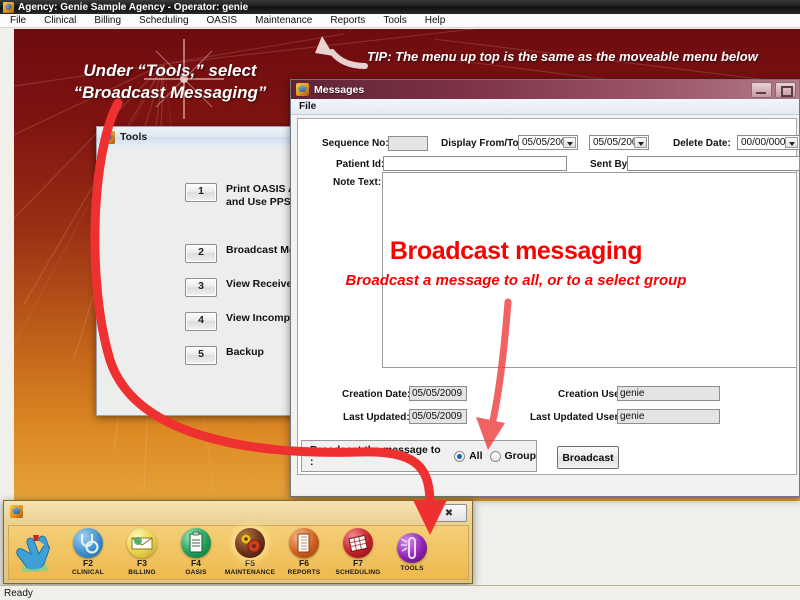 The image size is (800, 600). I want to click on sequence-no-field, so click(408, 143).